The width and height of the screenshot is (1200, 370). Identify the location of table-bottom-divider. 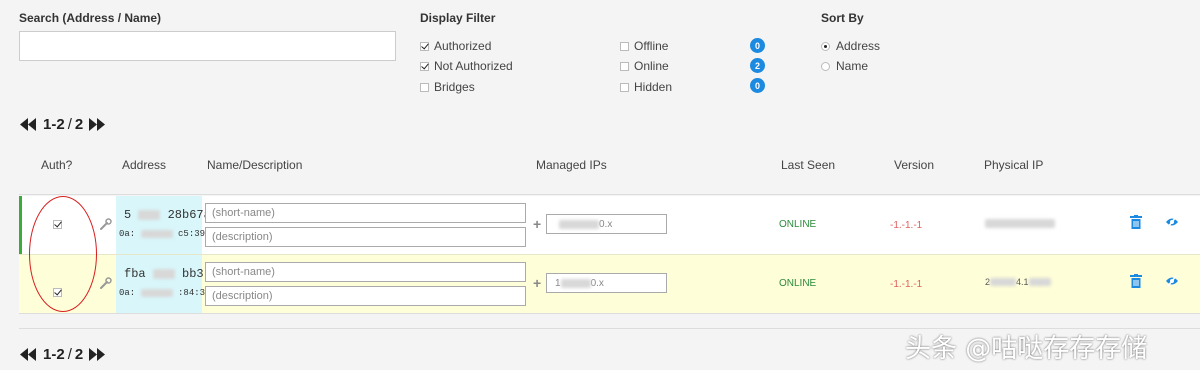
(609, 313).